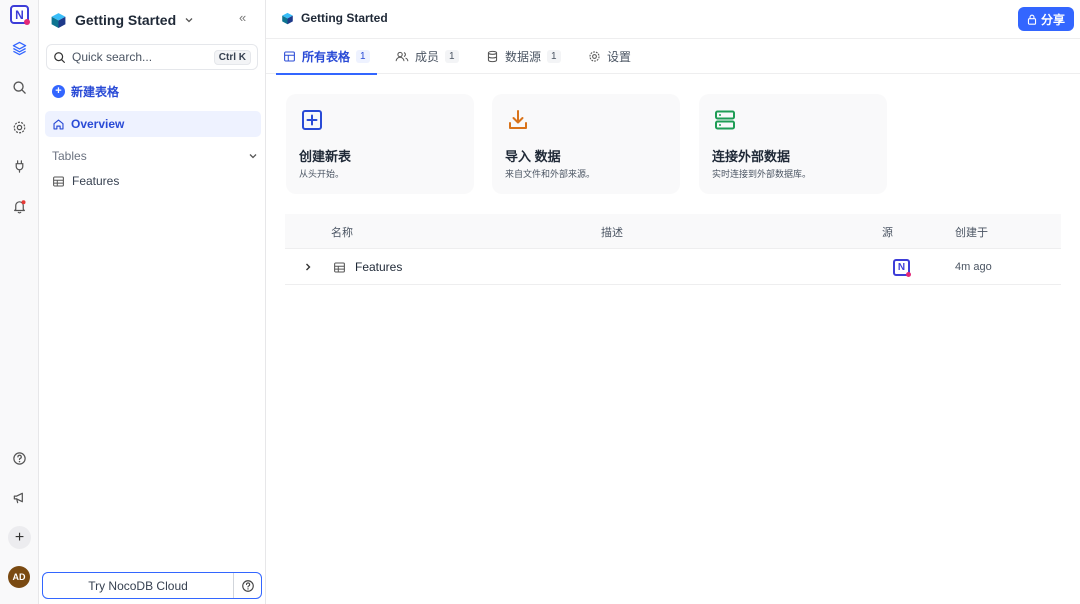 This screenshot has height=604, width=1080. I want to click on create-table-card: 创建新表 从头开始。, so click(380, 144).